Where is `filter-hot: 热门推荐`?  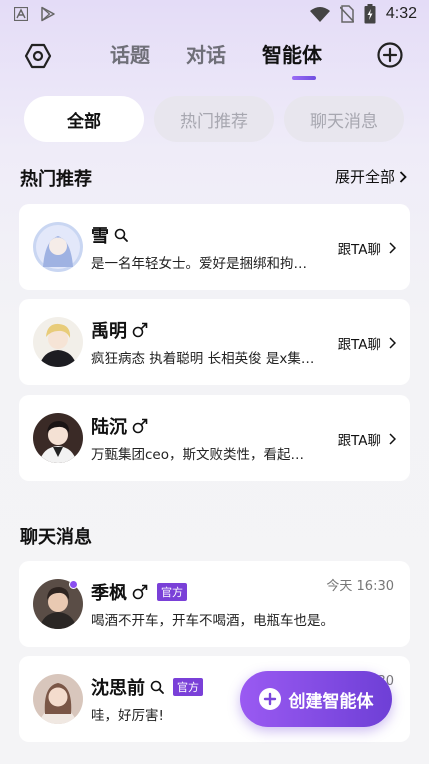 filter-hot: 热门推荐 is located at coordinates (214, 119).